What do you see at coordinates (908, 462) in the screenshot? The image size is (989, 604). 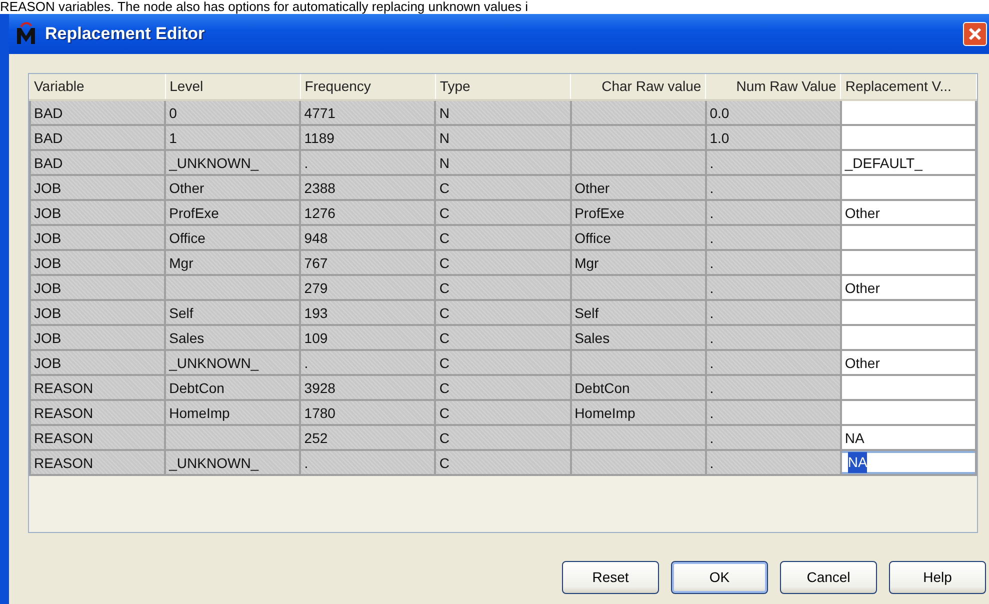 I see `input-field: NA` at bounding box center [908, 462].